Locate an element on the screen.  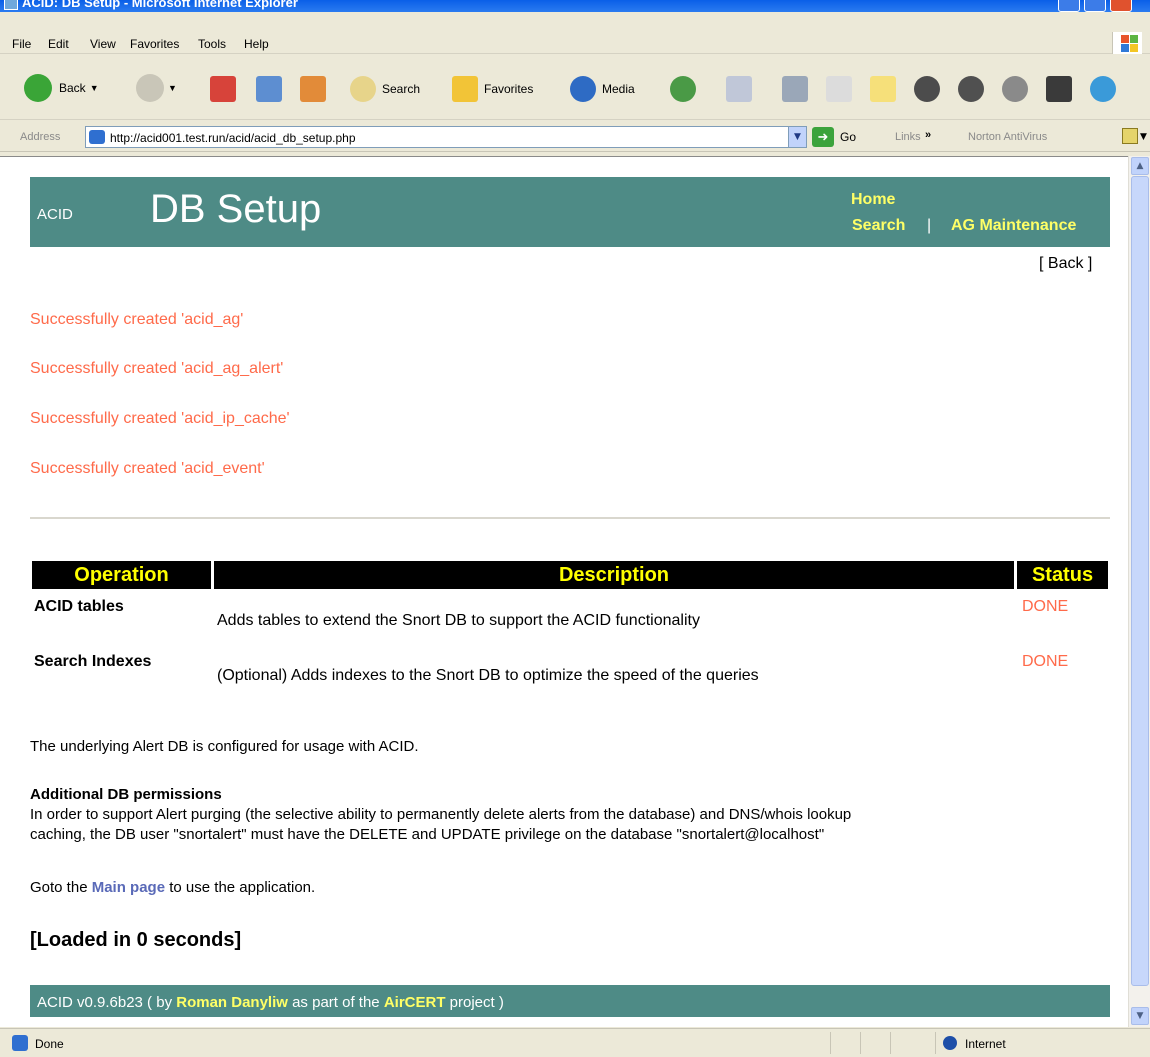
close-button is located at coordinates (1121, 6).